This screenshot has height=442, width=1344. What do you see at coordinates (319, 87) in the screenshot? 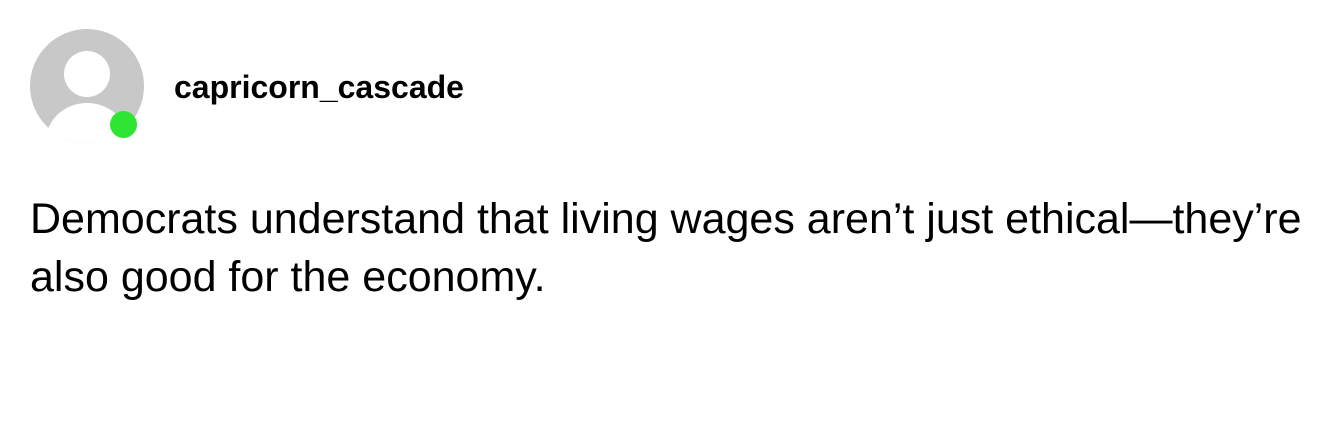
I see `username: capricorn_cascade` at bounding box center [319, 87].